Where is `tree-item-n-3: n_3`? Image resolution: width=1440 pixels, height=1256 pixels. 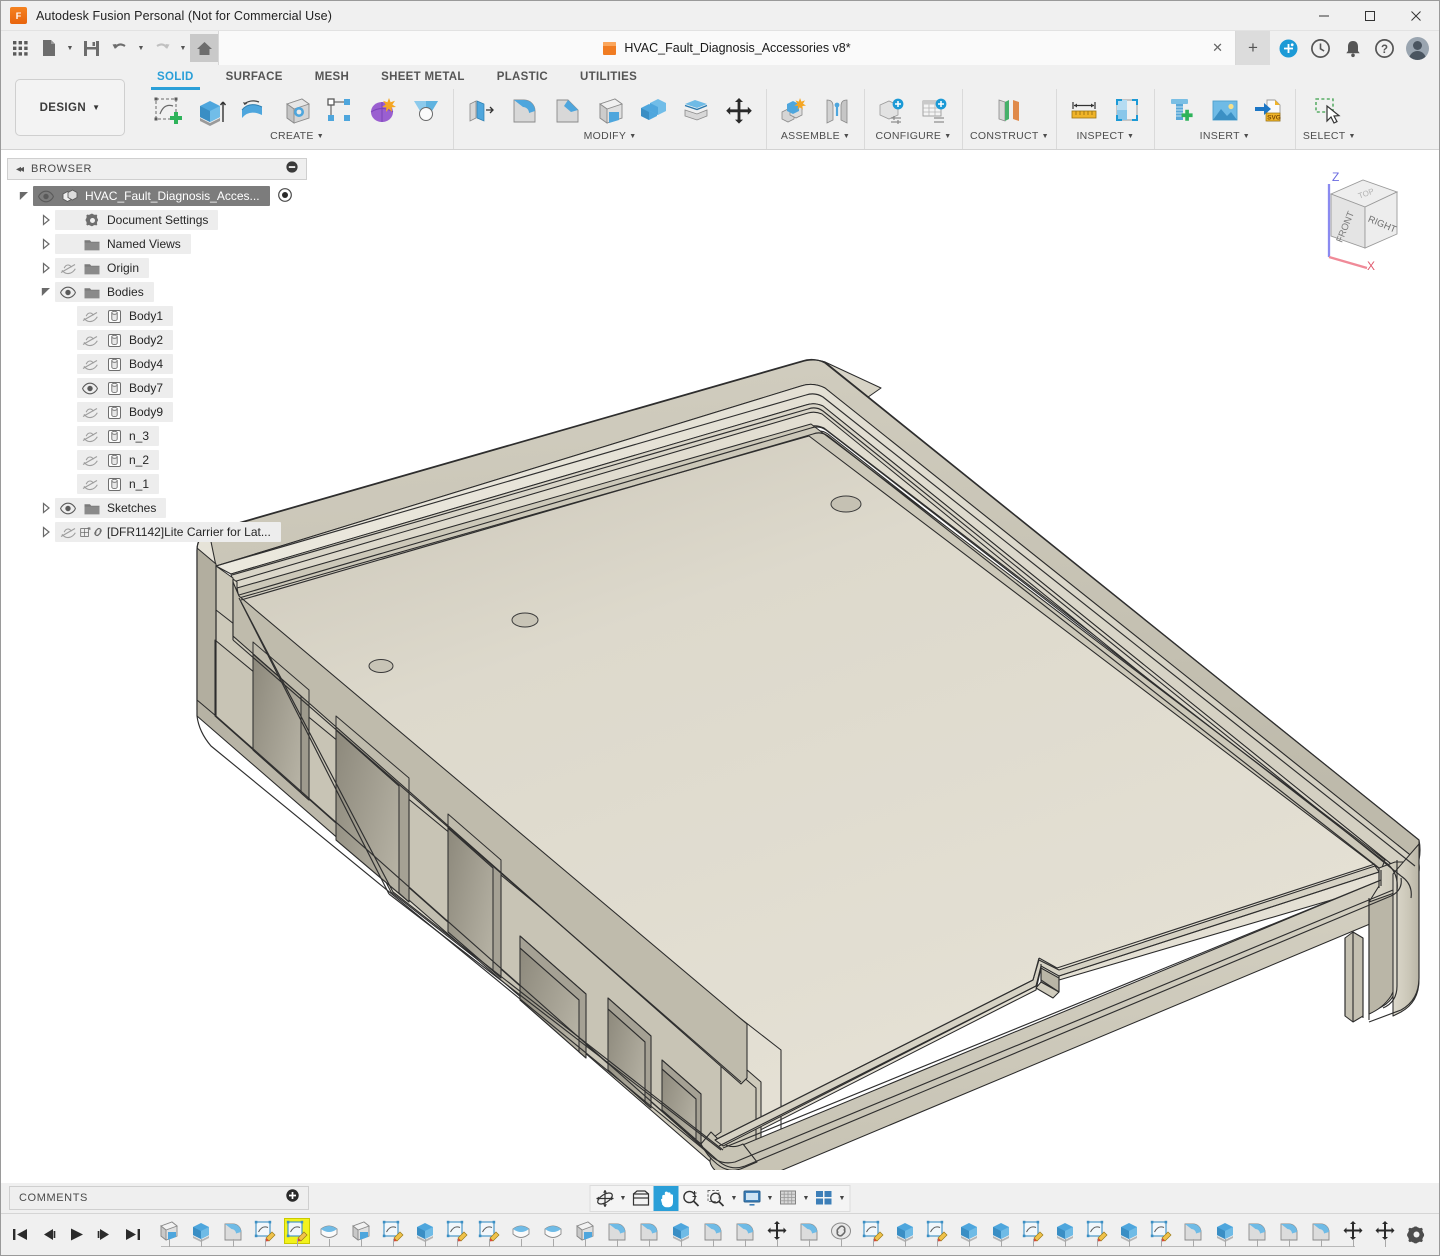 tree-item-n-3: n_3 is located at coordinates (157, 436).